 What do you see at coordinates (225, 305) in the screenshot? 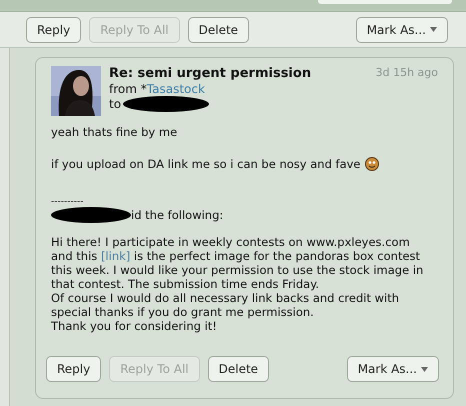
I see `quoted-paragraph: Of course I would do all necessary link backs and credit with special thanks if you do grant me permission.` at bounding box center [225, 305].